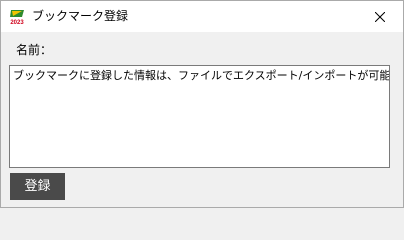  I want to click on register-button: 登録, so click(37, 186).